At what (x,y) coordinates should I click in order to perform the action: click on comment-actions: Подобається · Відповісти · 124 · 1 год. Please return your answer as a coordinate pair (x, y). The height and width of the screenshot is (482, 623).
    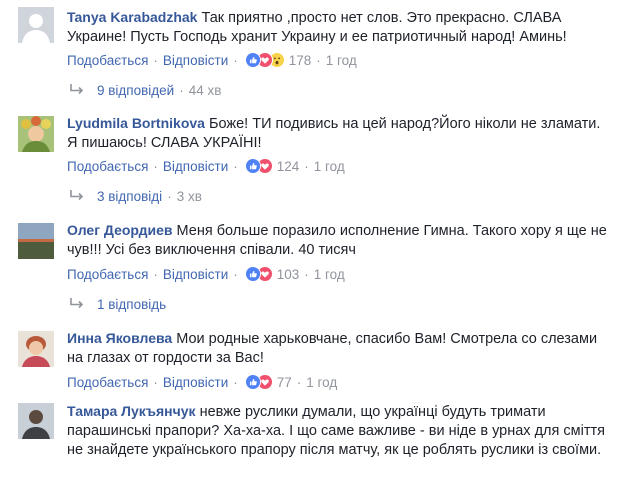
    Looking at the image, I should click on (206, 166).